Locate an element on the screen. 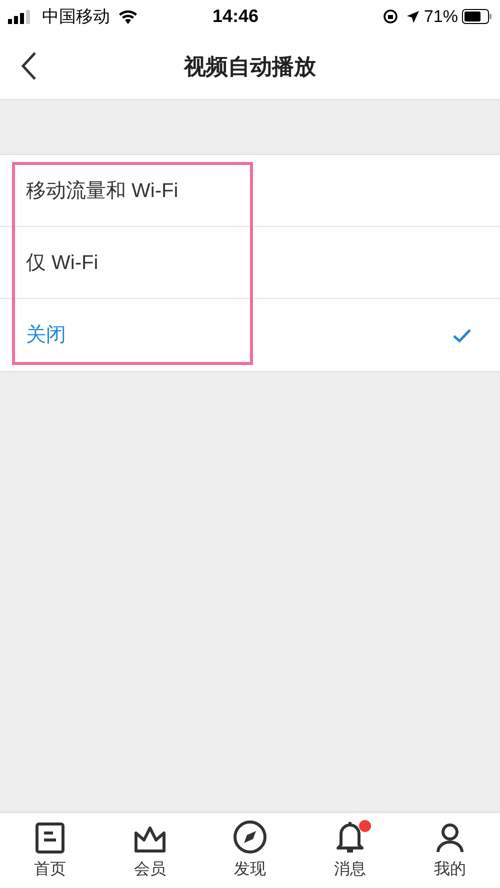 This screenshot has width=500, height=888. option-row: 关闭 is located at coordinates (250, 335).